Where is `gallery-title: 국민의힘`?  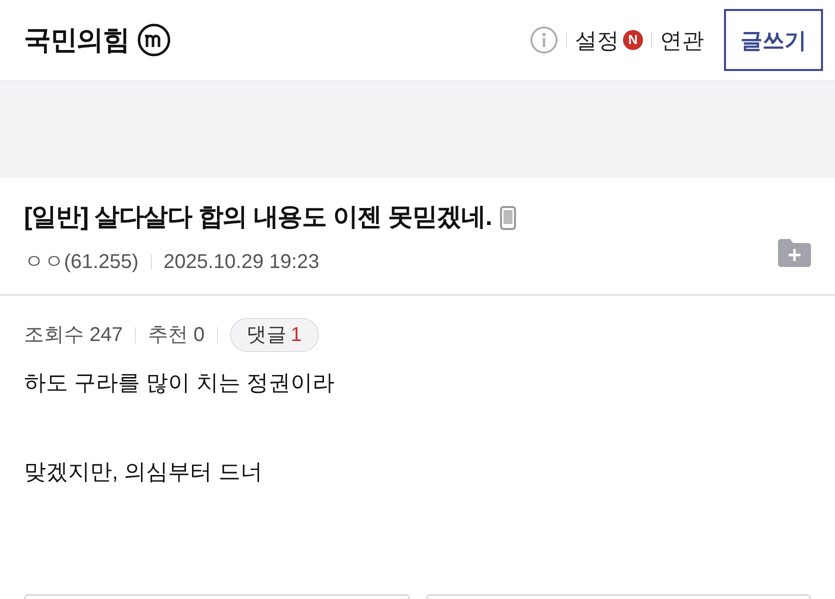 gallery-title: 국민의힘 is located at coordinates (77, 40).